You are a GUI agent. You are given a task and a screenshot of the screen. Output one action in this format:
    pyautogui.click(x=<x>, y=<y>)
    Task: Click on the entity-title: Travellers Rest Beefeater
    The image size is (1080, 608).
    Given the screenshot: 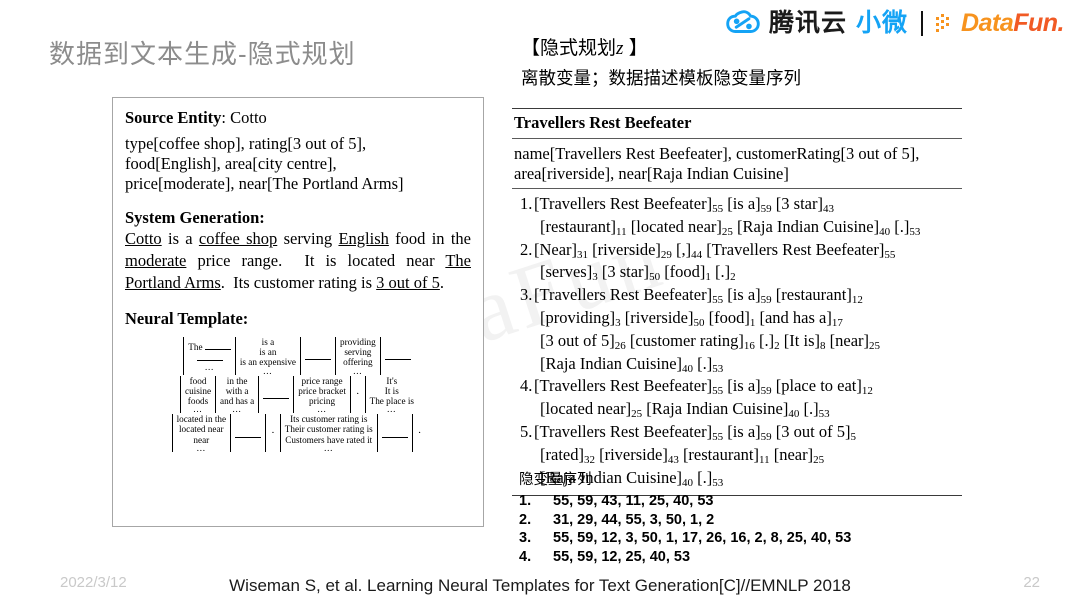 What is the action you would take?
    pyautogui.click(x=603, y=122)
    